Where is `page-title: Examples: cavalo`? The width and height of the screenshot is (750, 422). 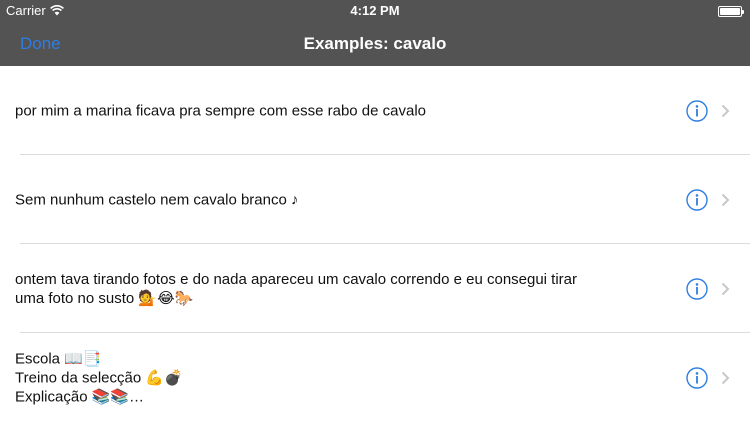
page-title: Examples: cavalo is located at coordinates (375, 43).